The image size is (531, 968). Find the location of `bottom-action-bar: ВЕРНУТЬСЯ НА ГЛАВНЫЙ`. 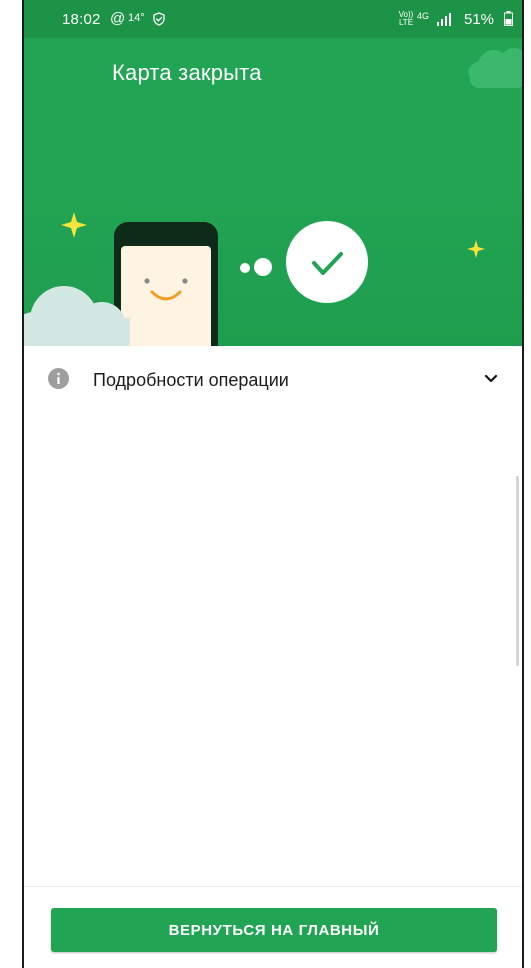

bottom-action-bar: ВЕРНУТЬСЯ НА ГЛАВНЫЙ is located at coordinates (273, 927).